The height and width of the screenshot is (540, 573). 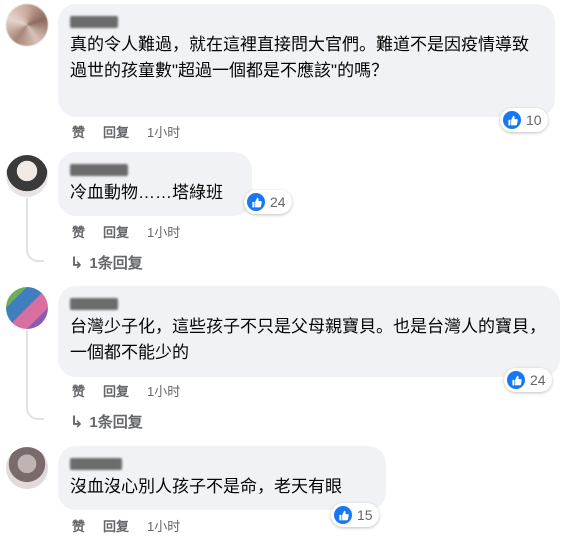 I want to click on comment-text: 沒血沒心別人孩子不是命，老天有眼, so click(x=206, y=486).